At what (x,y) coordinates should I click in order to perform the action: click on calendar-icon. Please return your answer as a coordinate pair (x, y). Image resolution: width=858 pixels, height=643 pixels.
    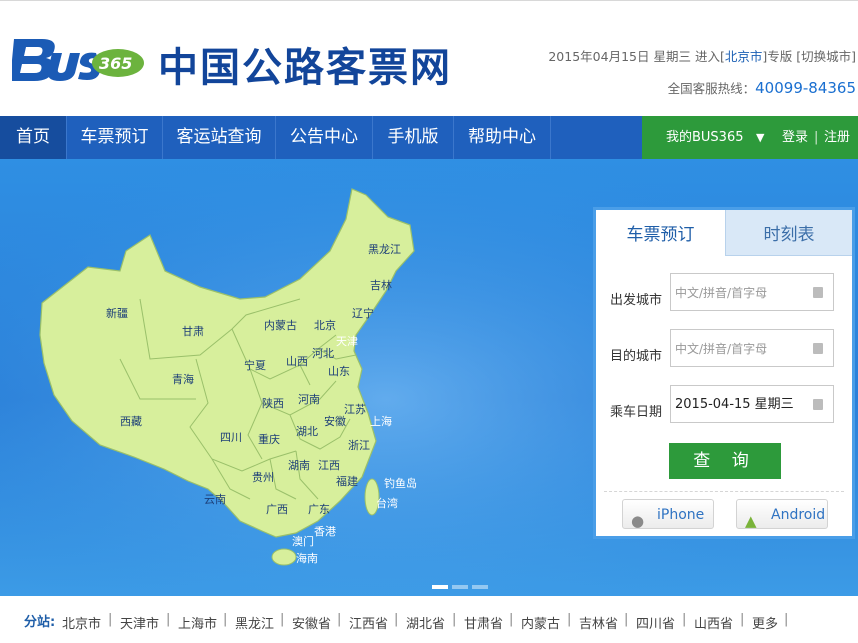
    Looking at the image, I should click on (818, 404).